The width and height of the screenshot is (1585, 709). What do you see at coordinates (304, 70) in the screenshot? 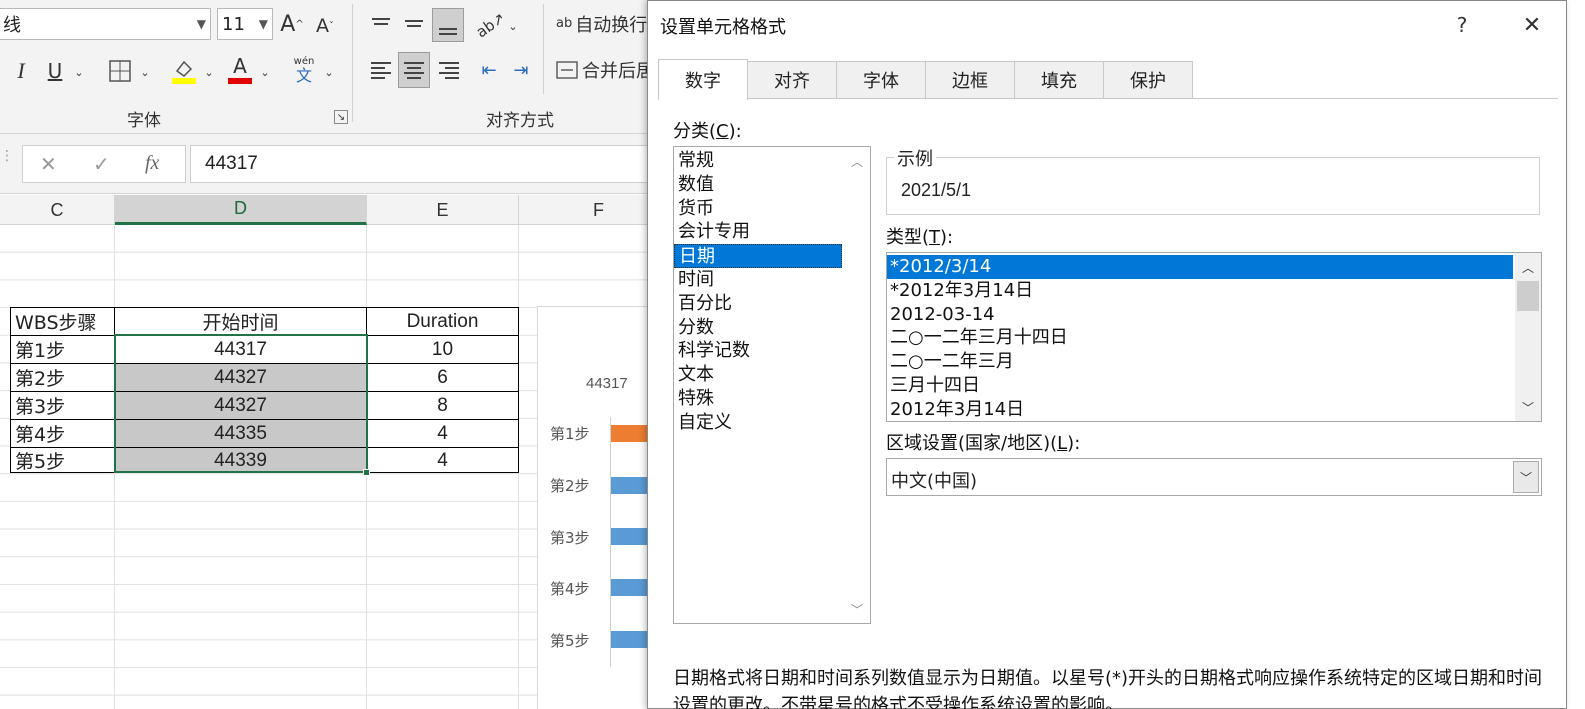
I see `phonetic-button: wén 文` at bounding box center [304, 70].